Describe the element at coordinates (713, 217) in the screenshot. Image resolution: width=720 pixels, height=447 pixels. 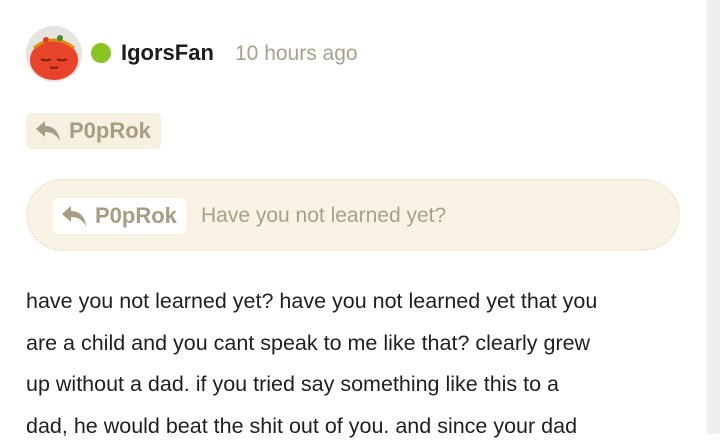
I see `scrollbar-track` at that location.